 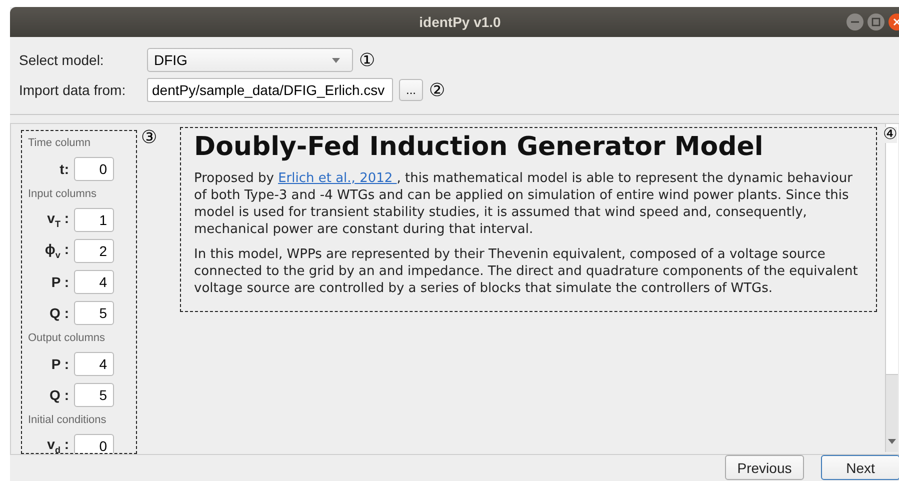 I want to click on group-title: Time column, so click(x=60, y=143).